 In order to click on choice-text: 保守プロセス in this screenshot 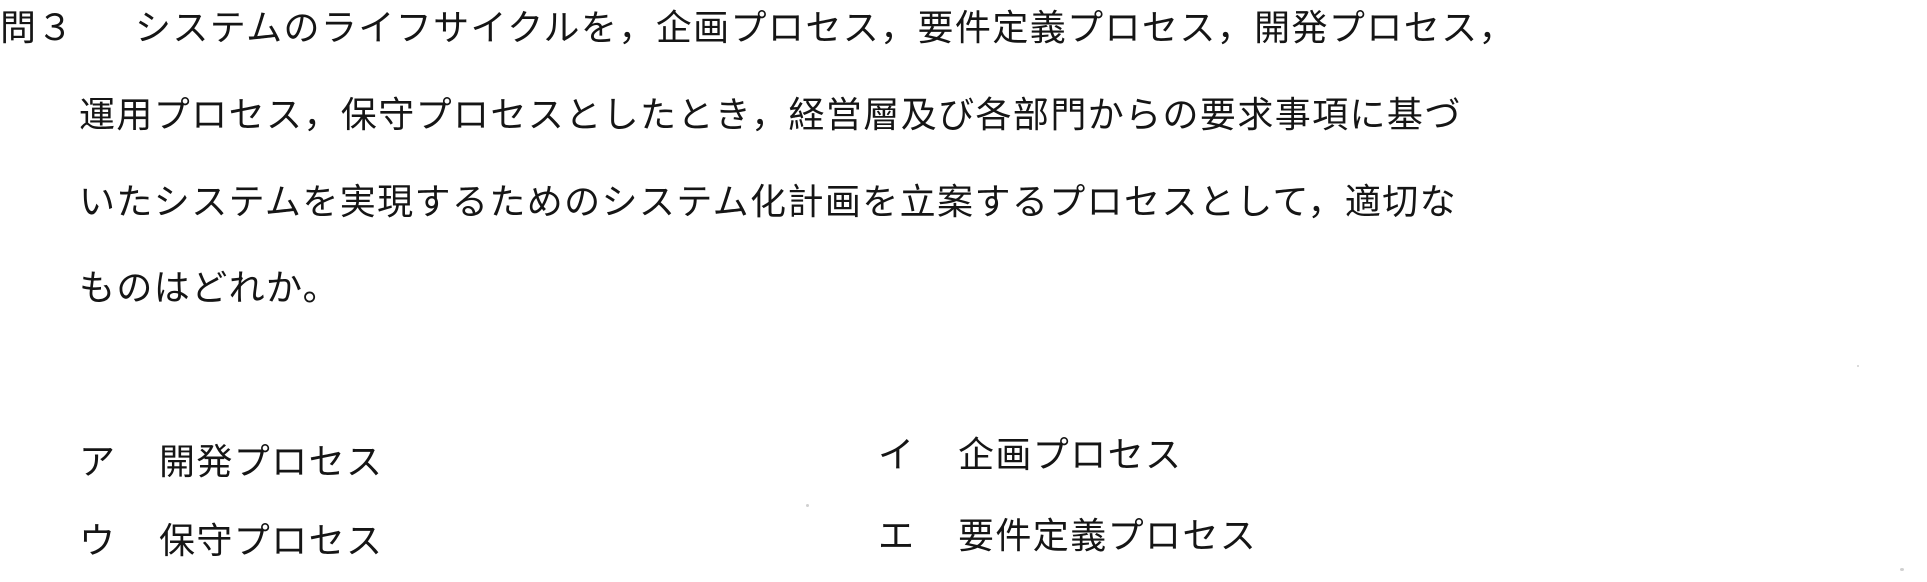, I will do `click(271, 541)`.